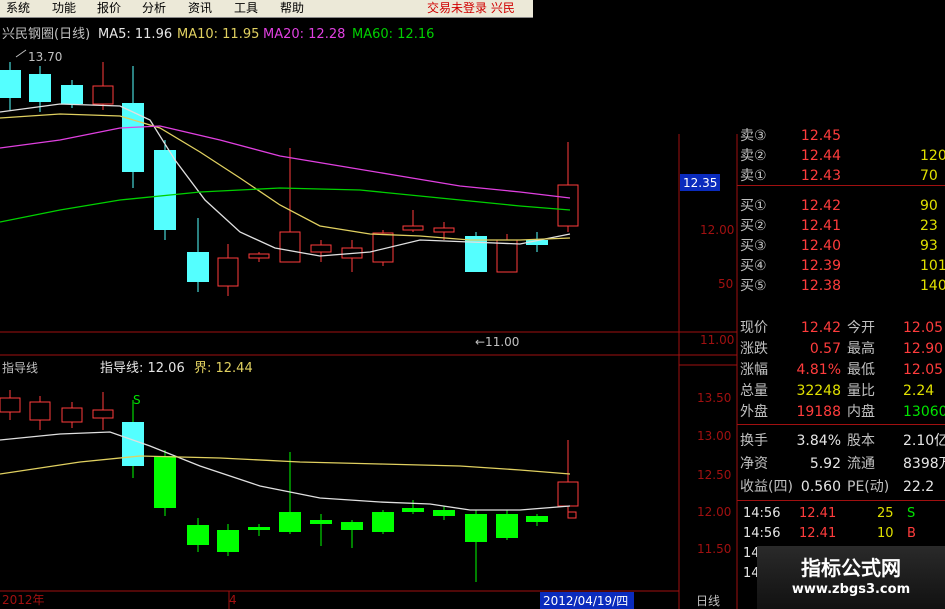 Image resolution: width=945 pixels, height=609 pixels. What do you see at coordinates (725, 284) in the screenshot?
I see `upper-price-tick: 50` at bounding box center [725, 284].